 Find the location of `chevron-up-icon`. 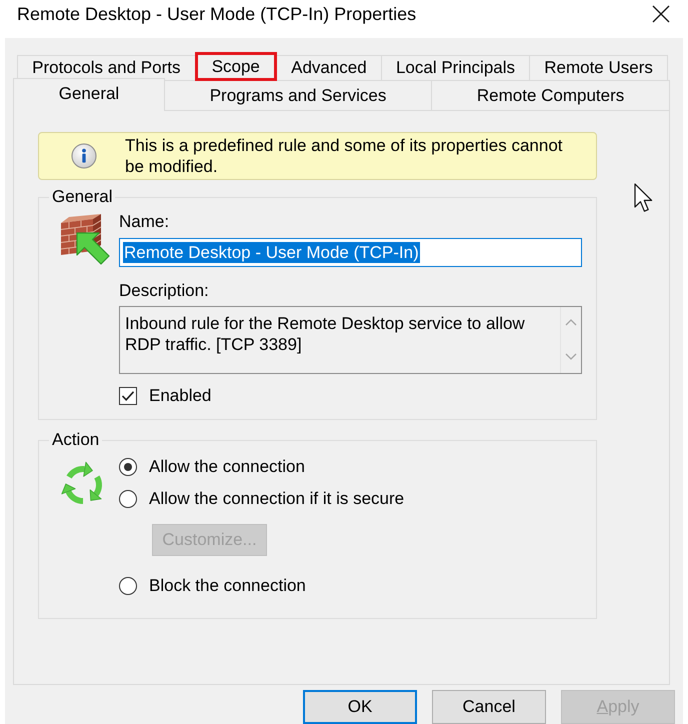

chevron-up-icon is located at coordinates (571, 322).